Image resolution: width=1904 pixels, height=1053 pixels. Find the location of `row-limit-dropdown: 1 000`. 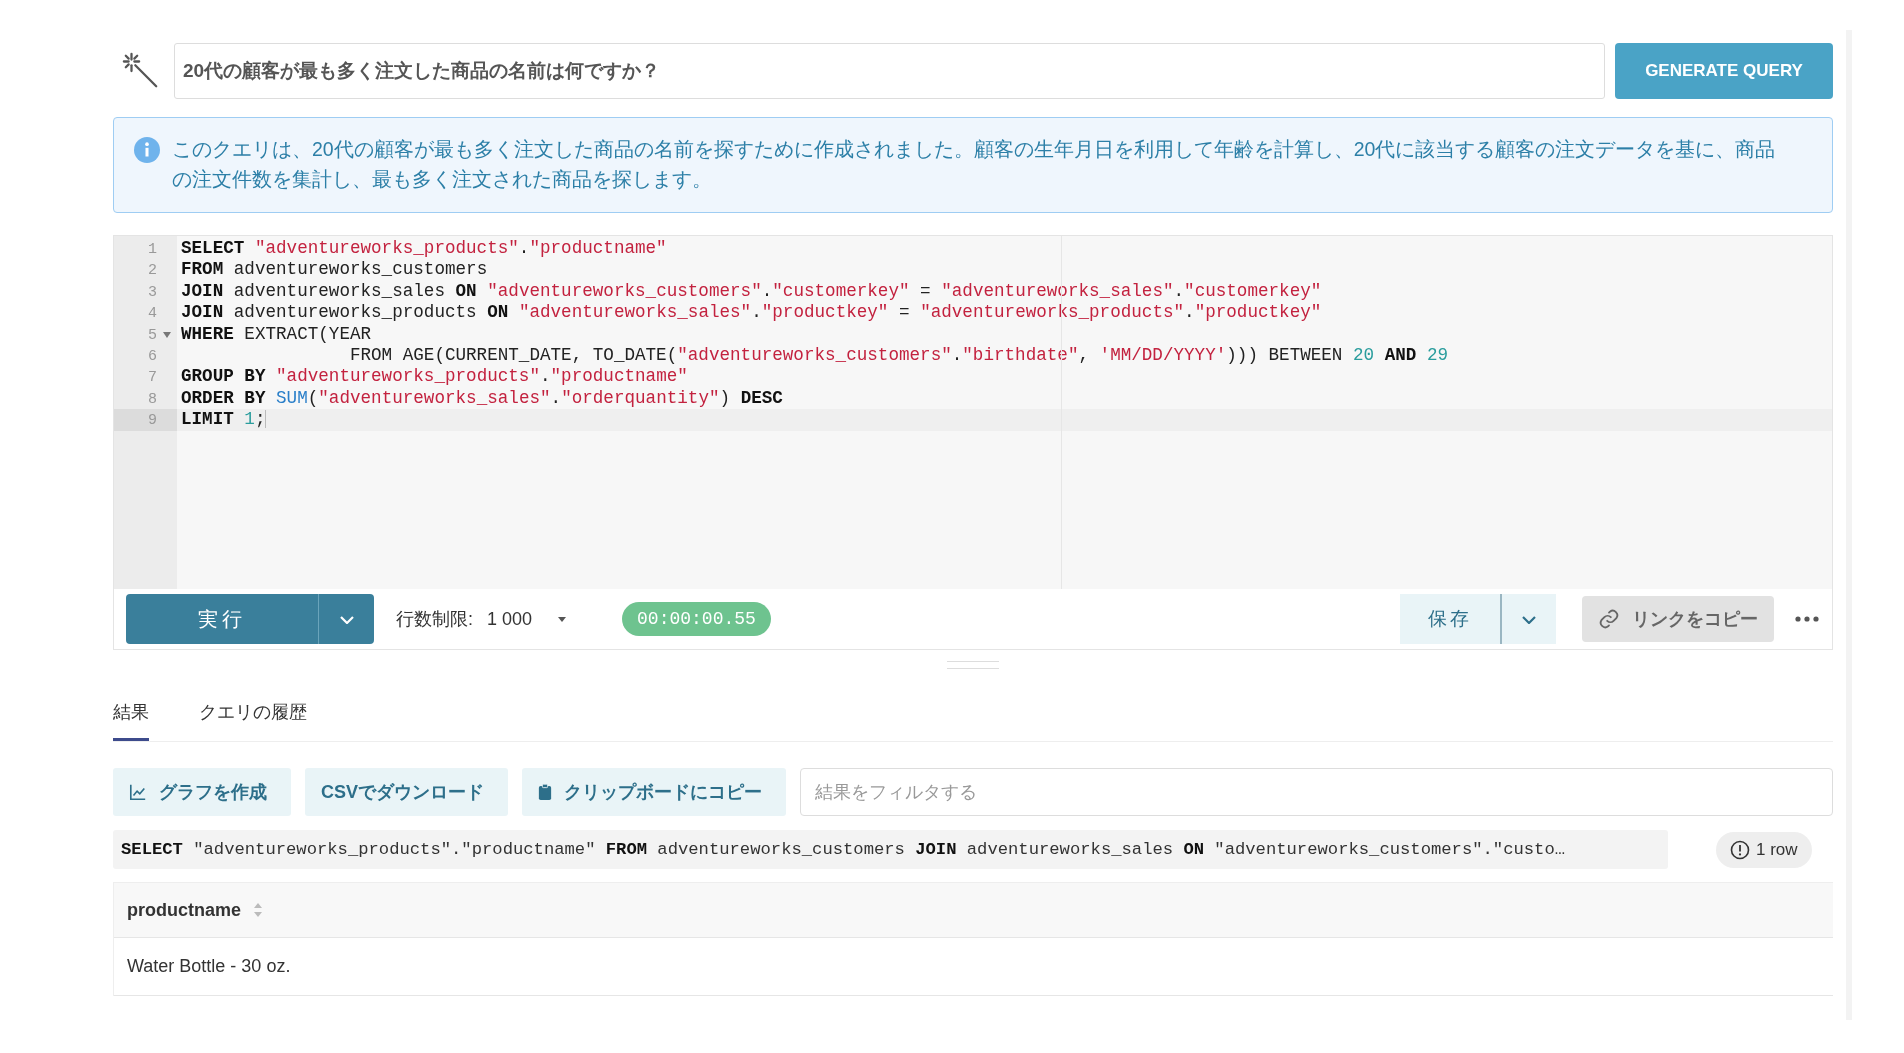

row-limit-dropdown: 1 000 is located at coordinates (527, 619).